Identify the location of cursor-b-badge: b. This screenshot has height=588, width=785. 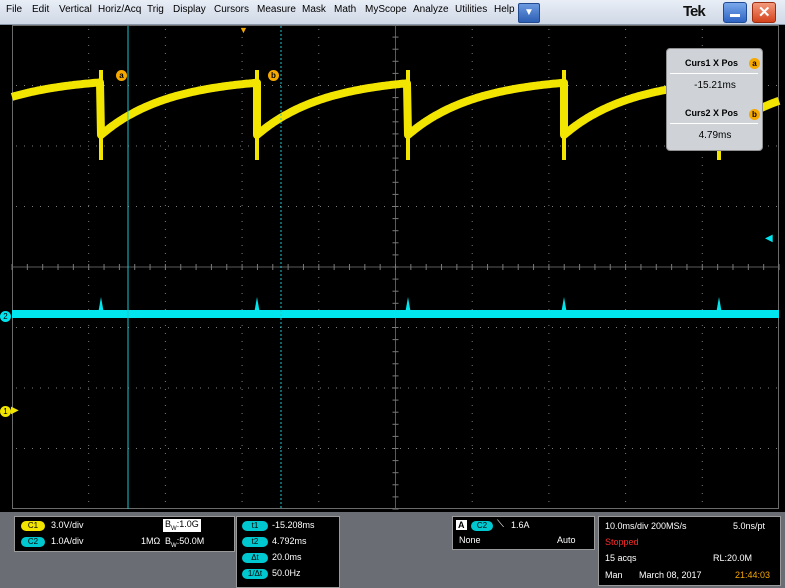
(273, 75).